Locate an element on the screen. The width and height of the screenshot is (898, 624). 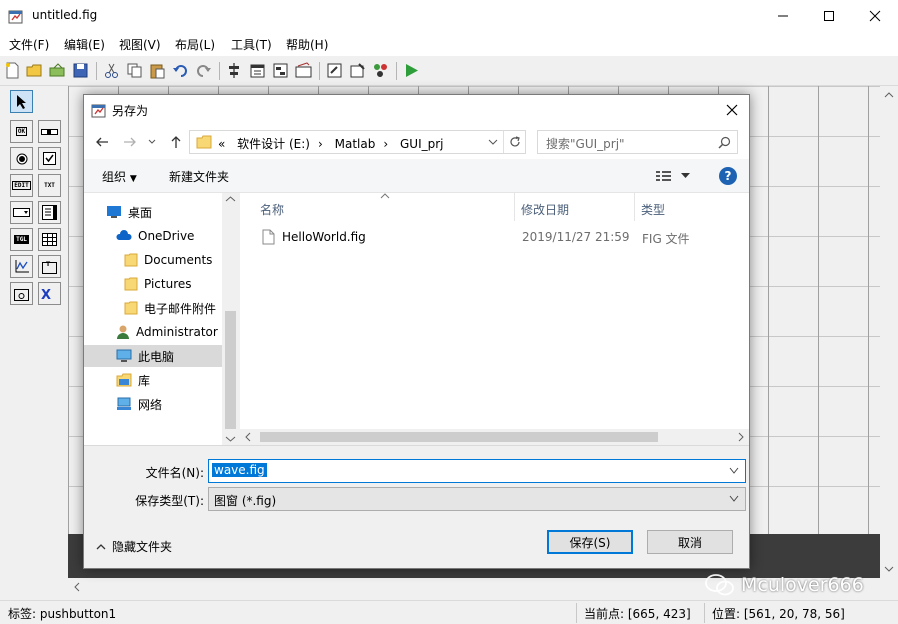
minimize-button is located at coordinates (783, 16).